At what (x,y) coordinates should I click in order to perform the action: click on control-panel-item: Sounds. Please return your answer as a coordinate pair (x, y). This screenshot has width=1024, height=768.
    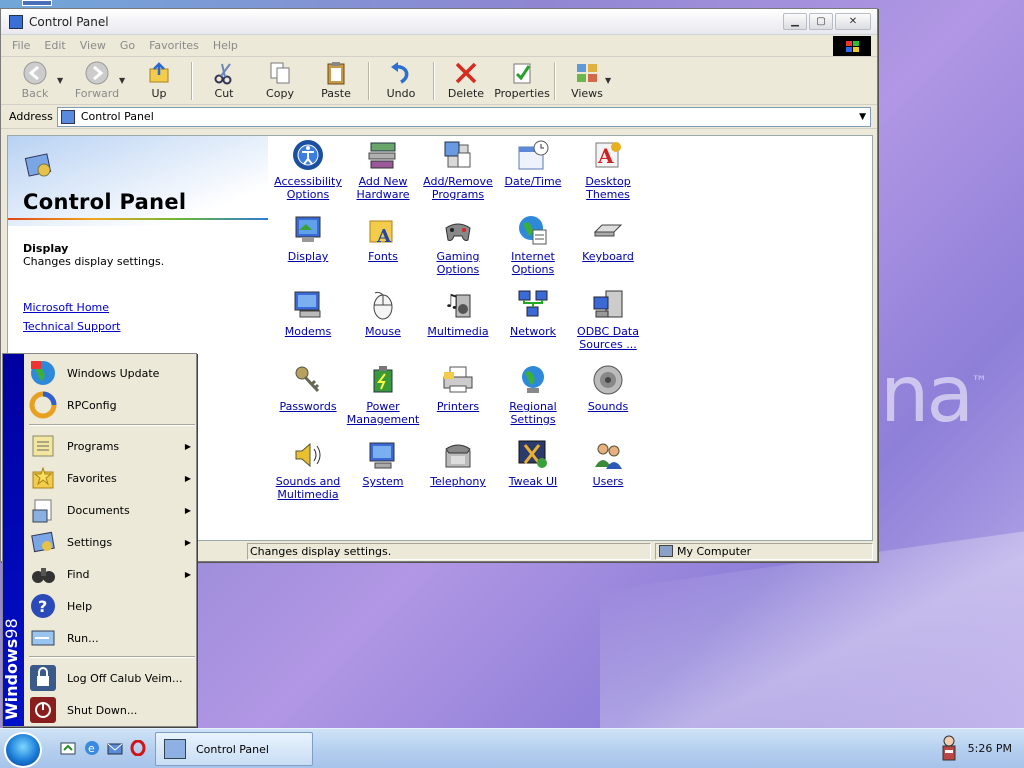
    Looking at the image, I should click on (608, 388).